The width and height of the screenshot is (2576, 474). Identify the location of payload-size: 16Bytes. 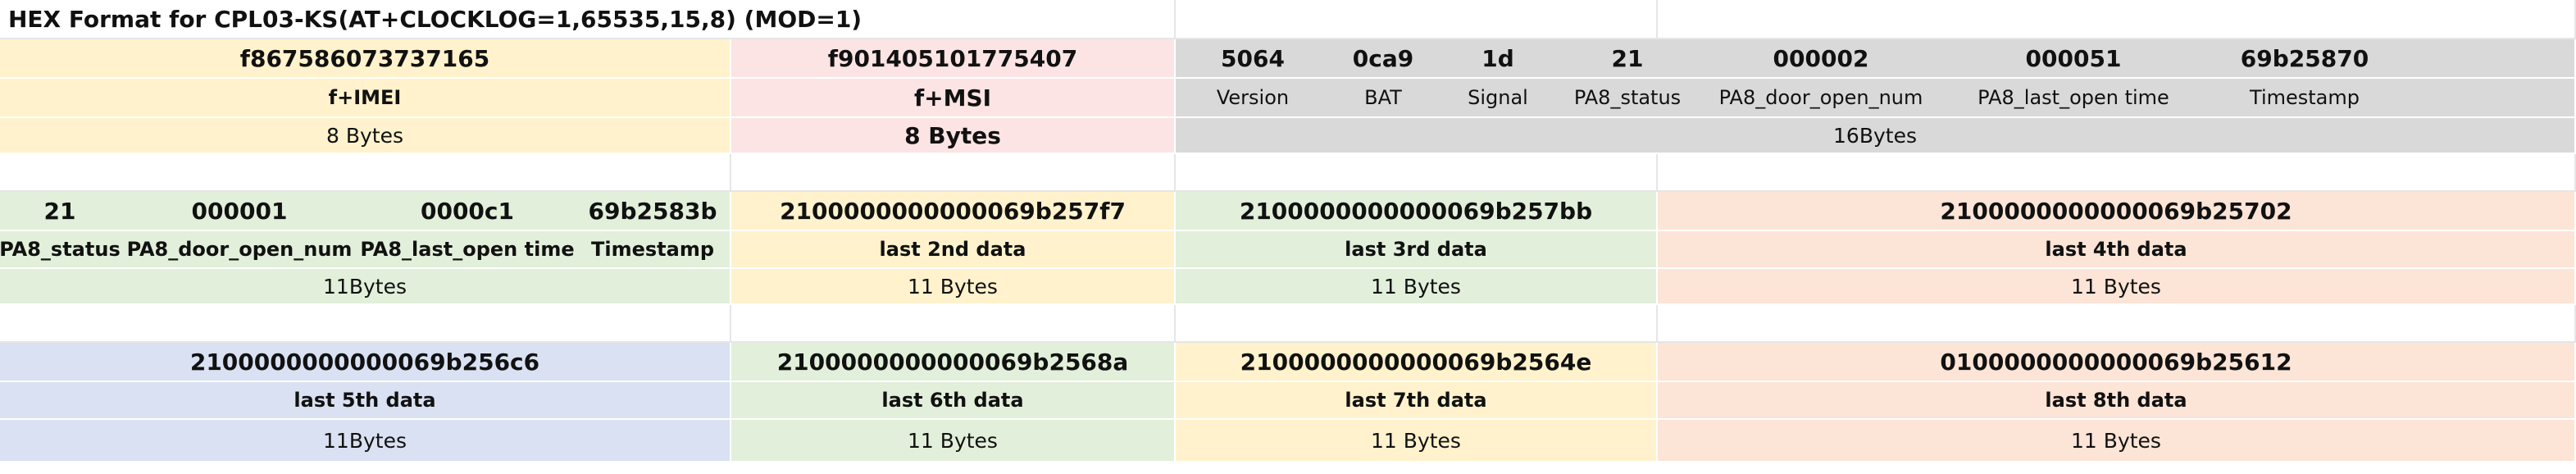
(1876, 136).